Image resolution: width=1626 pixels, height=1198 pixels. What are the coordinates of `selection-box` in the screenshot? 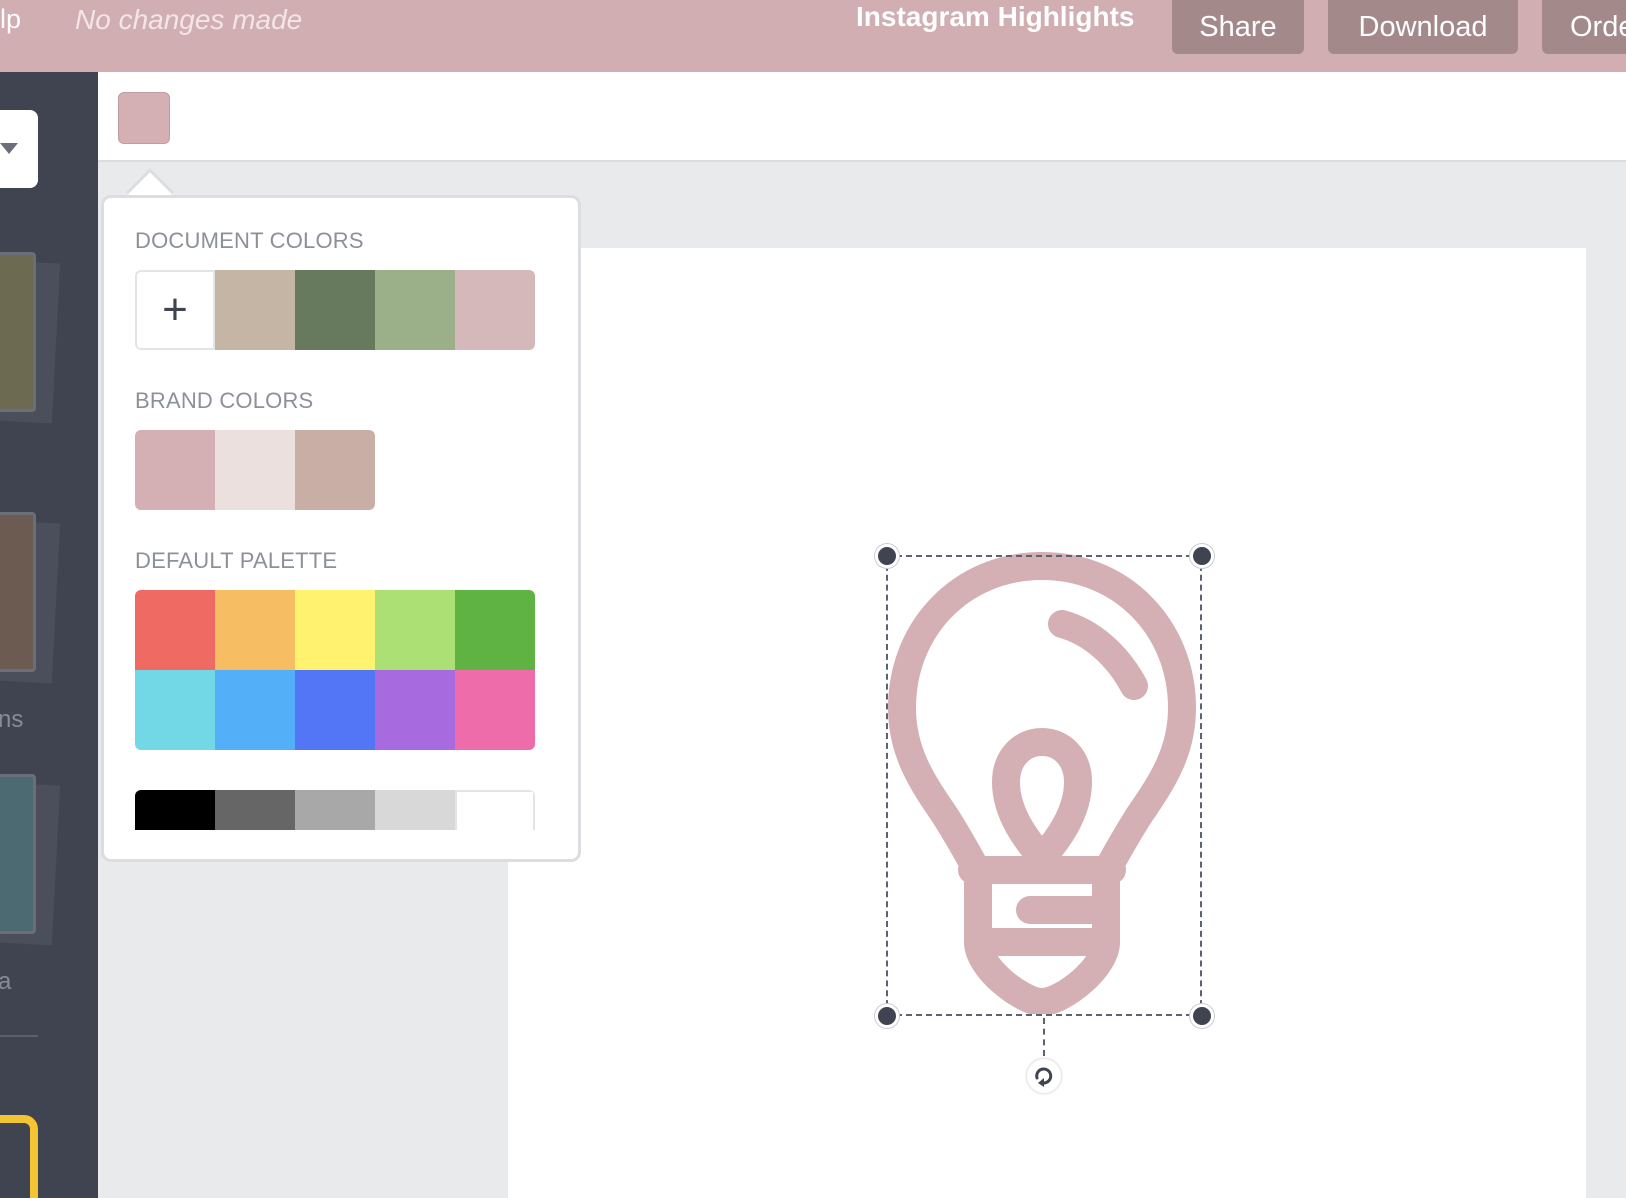 It's located at (1044, 785).